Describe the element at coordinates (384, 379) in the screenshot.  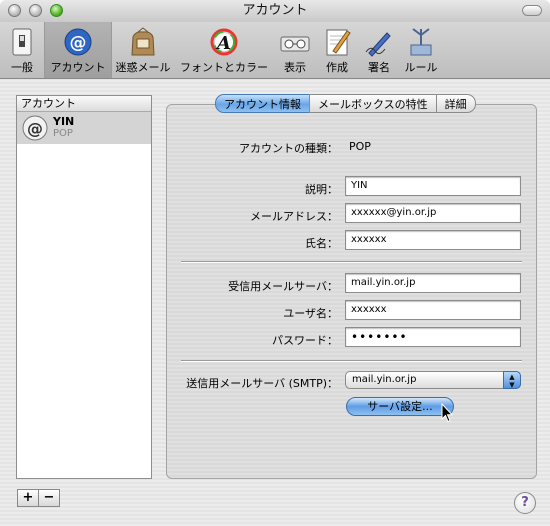
I see `smtp-server-value: mail.yin.or.jp` at that location.